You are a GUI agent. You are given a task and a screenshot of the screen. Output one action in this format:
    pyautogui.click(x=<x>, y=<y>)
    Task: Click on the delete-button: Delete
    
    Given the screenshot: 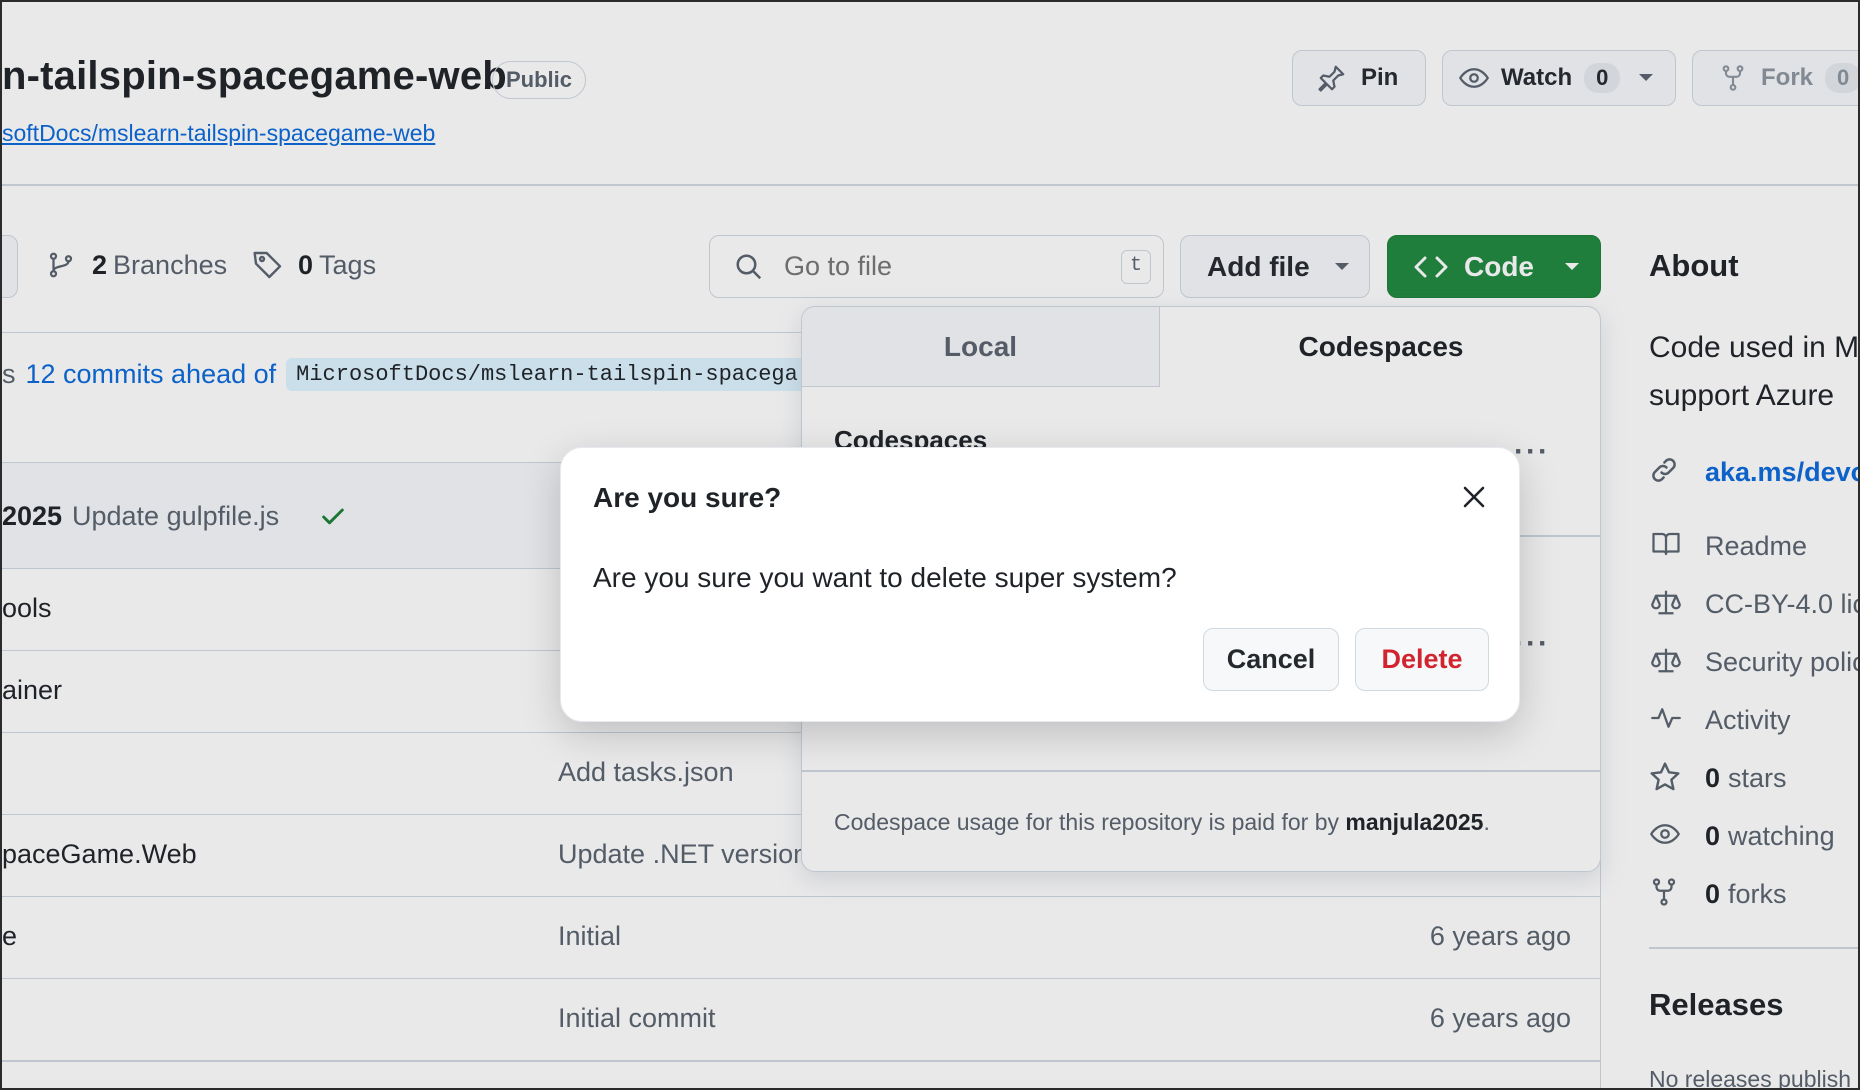 What is the action you would take?
    pyautogui.click(x=1422, y=659)
    